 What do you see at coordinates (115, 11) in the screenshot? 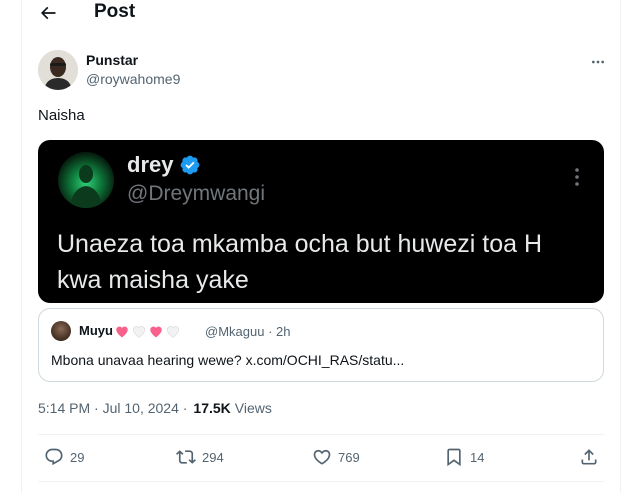
I see `page-title: Post` at bounding box center [115, 11].